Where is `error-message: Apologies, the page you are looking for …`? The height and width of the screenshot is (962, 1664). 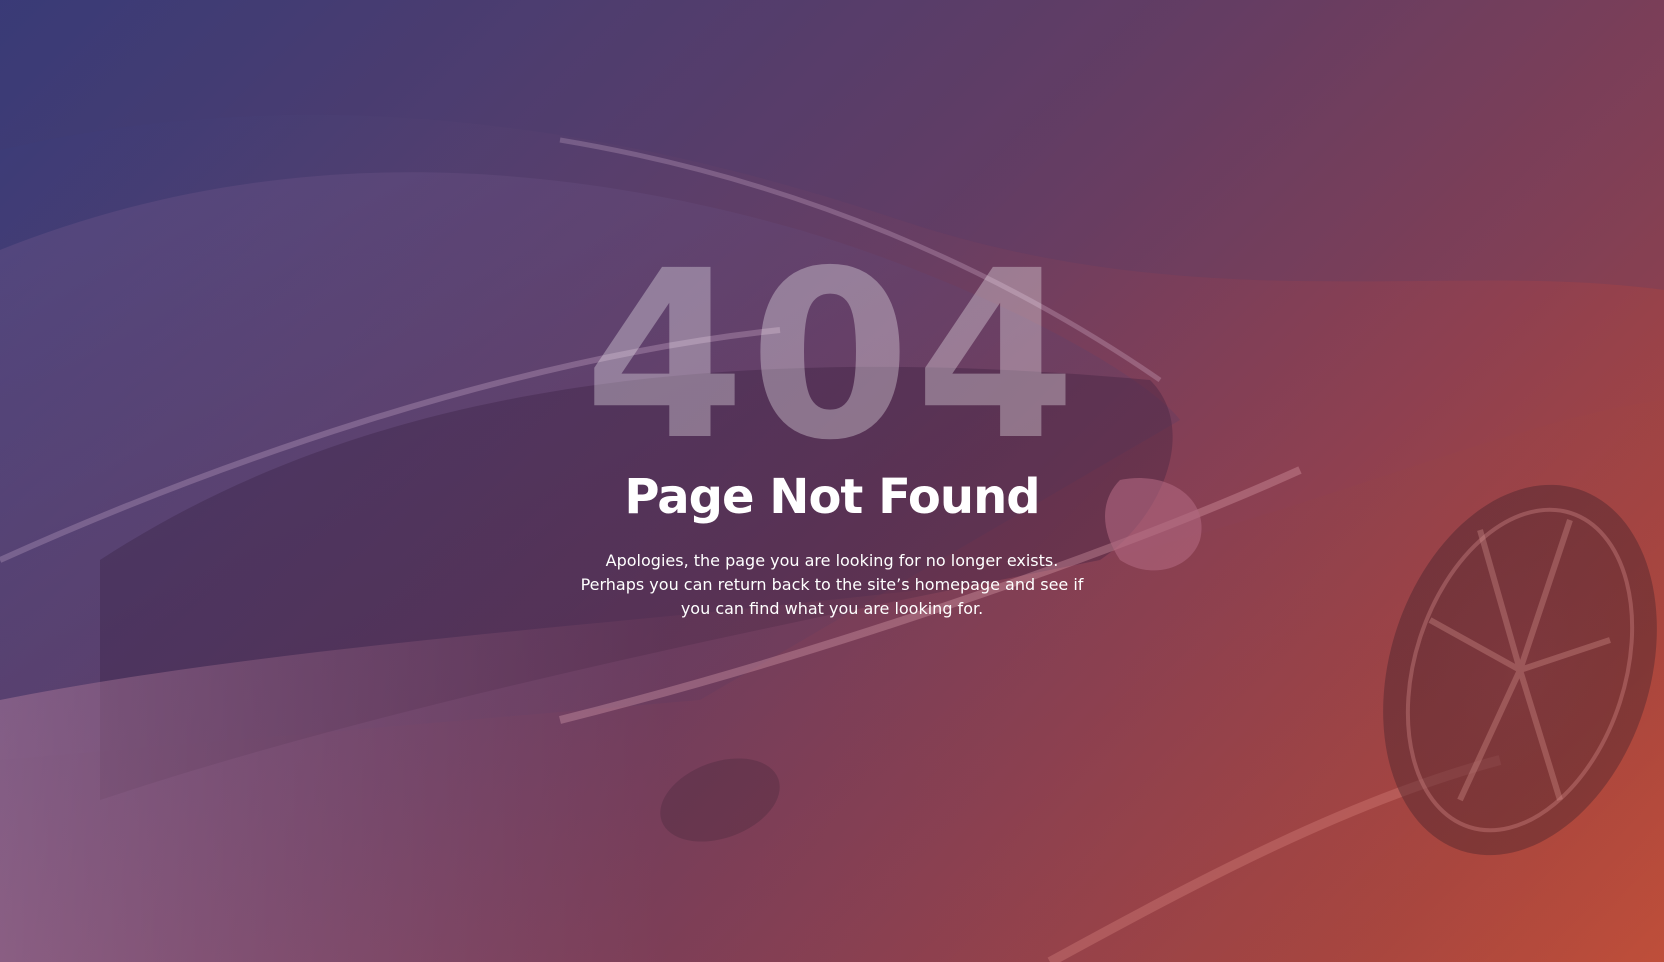 error-message: Apologies, the page you are looking for … is located at coordinates (832, 584).